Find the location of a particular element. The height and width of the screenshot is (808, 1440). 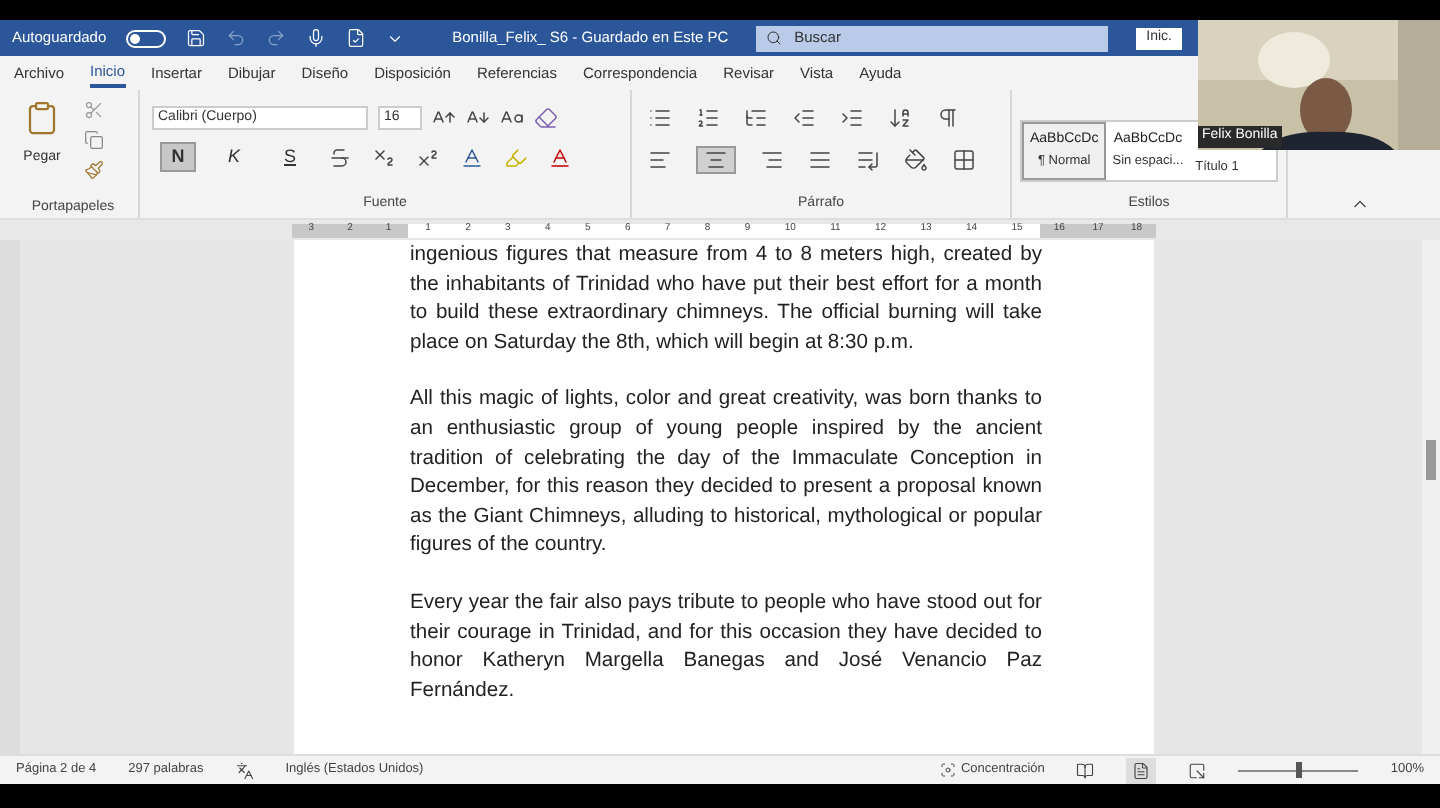

search-icon is located at coordinates (774, 38).